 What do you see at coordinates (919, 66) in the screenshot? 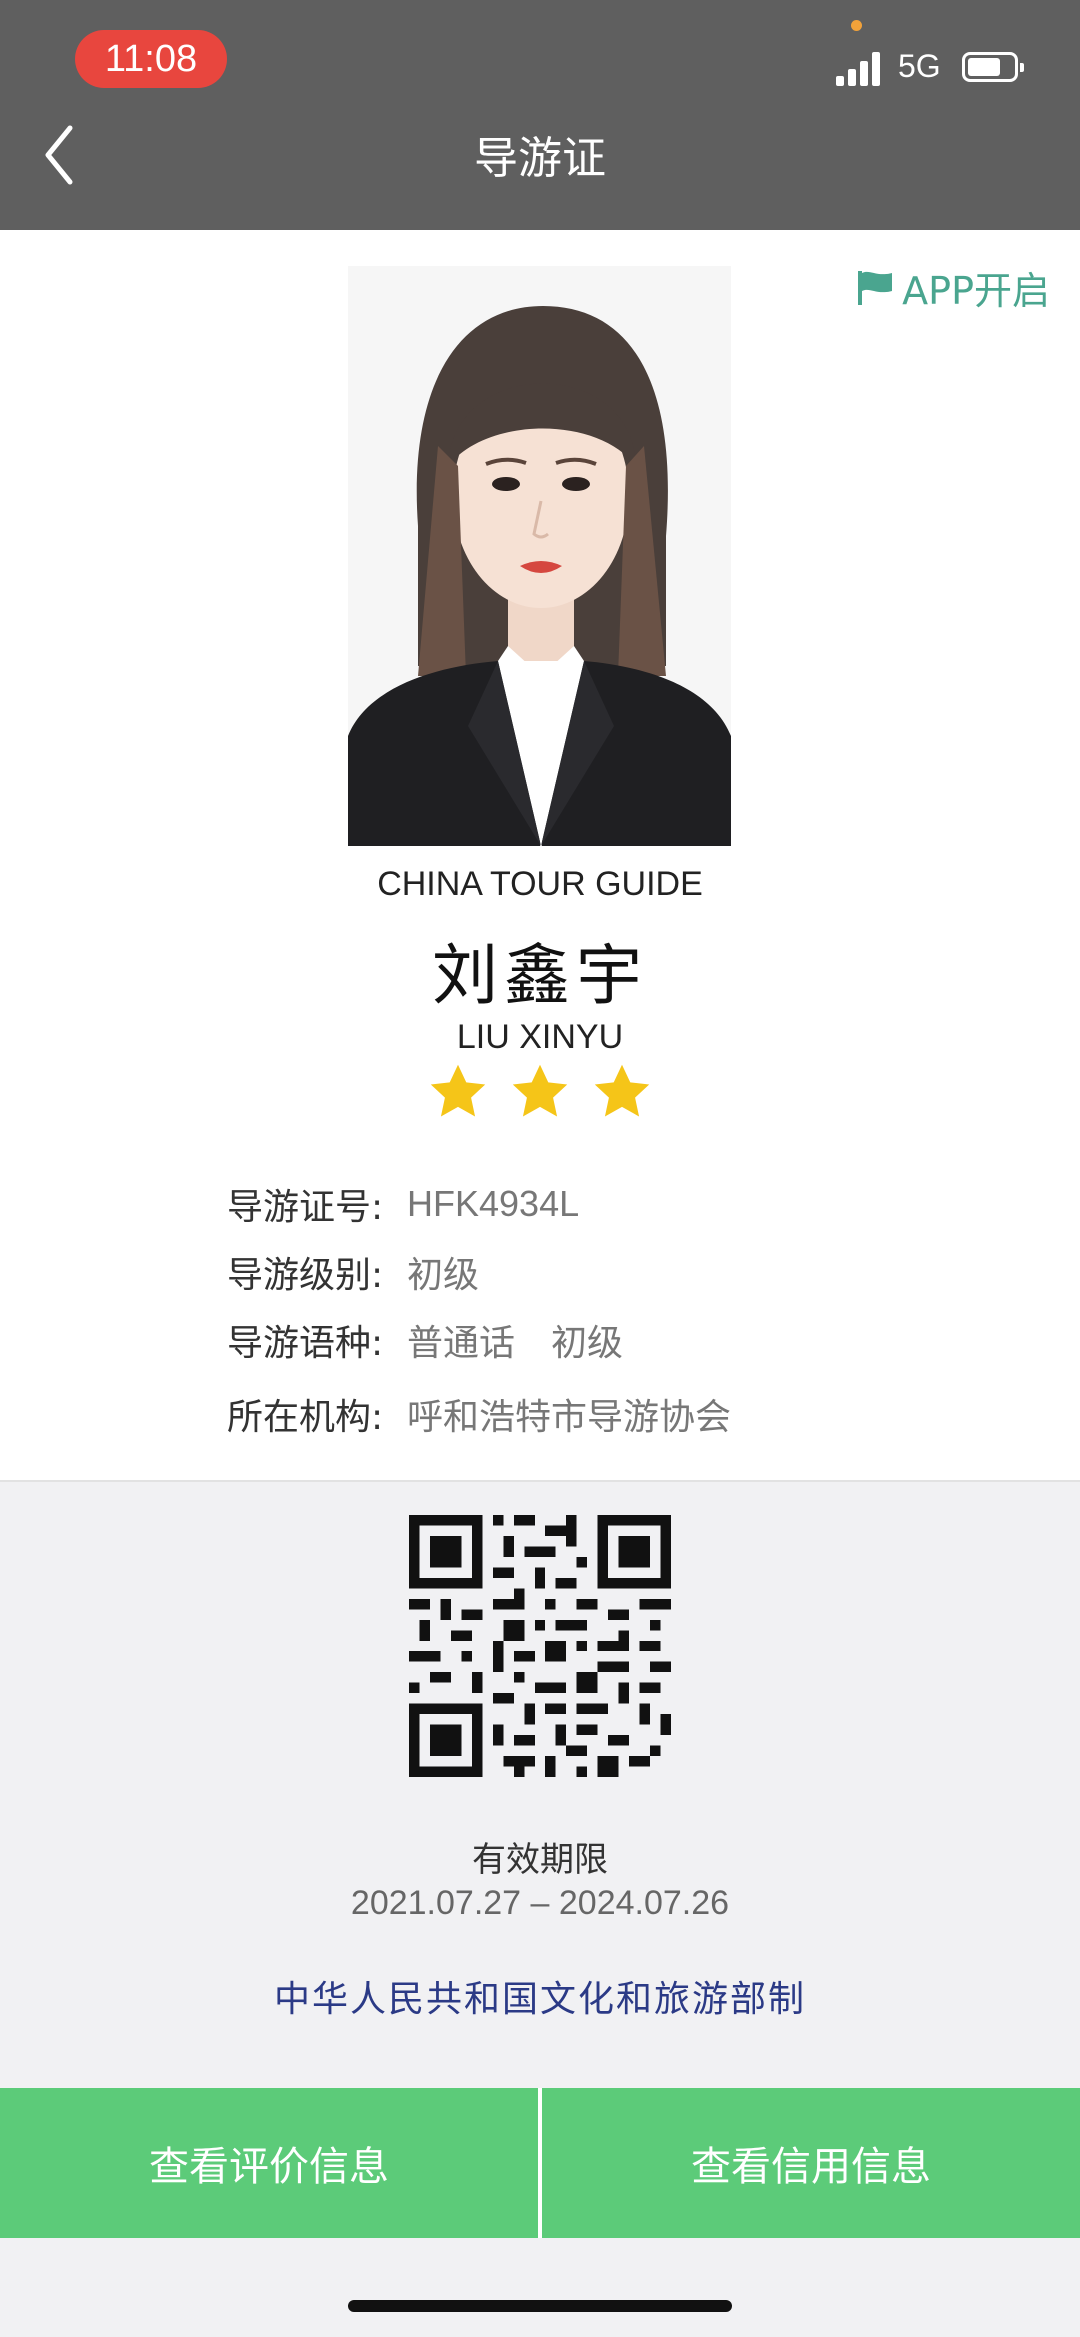
I see `network-type: 5G` at bounding box center [919, 66].